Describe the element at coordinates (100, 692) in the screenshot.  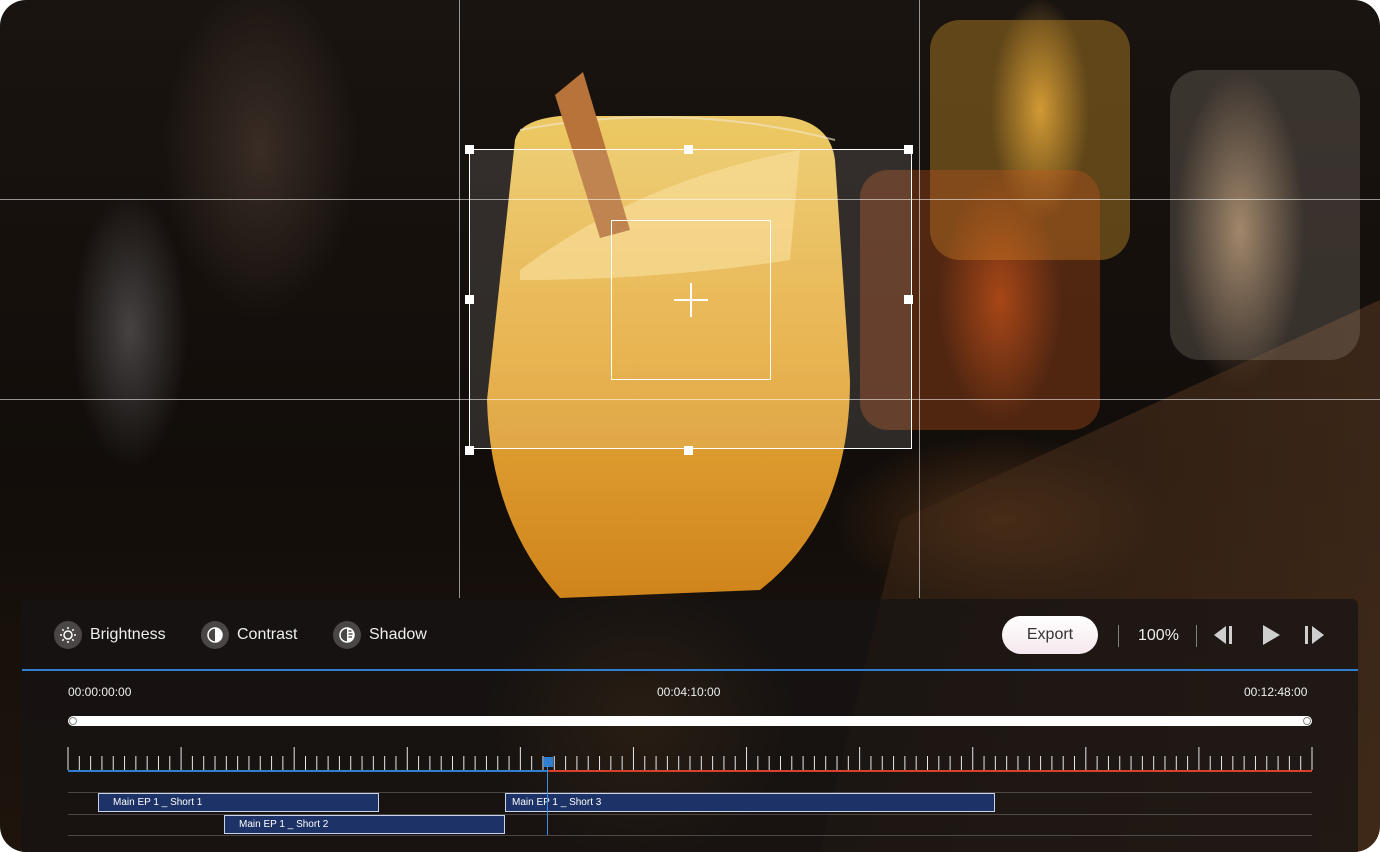
I see `timecode-start: 00:00:00:00` at that location.